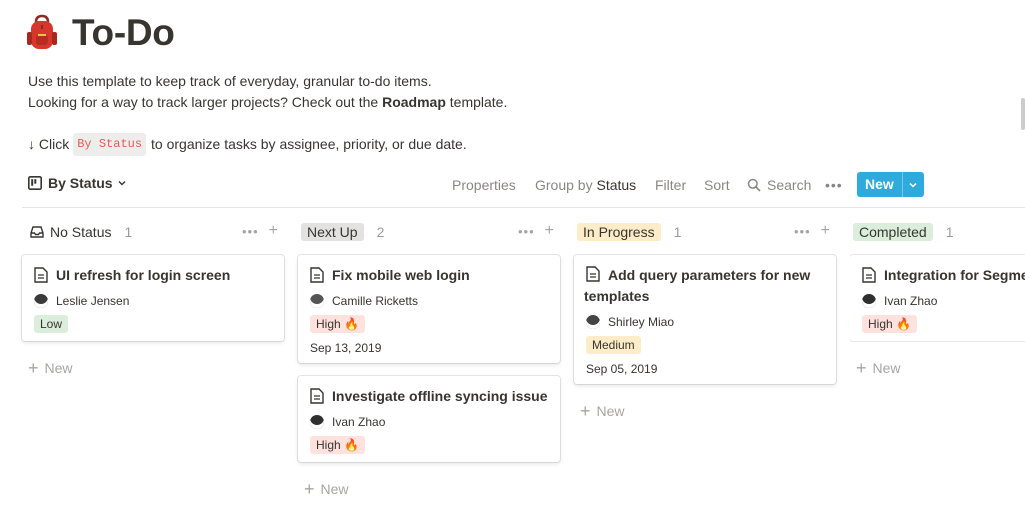  I want to click on card-title-text: Add query parameters for new templates, so click(697, 285).